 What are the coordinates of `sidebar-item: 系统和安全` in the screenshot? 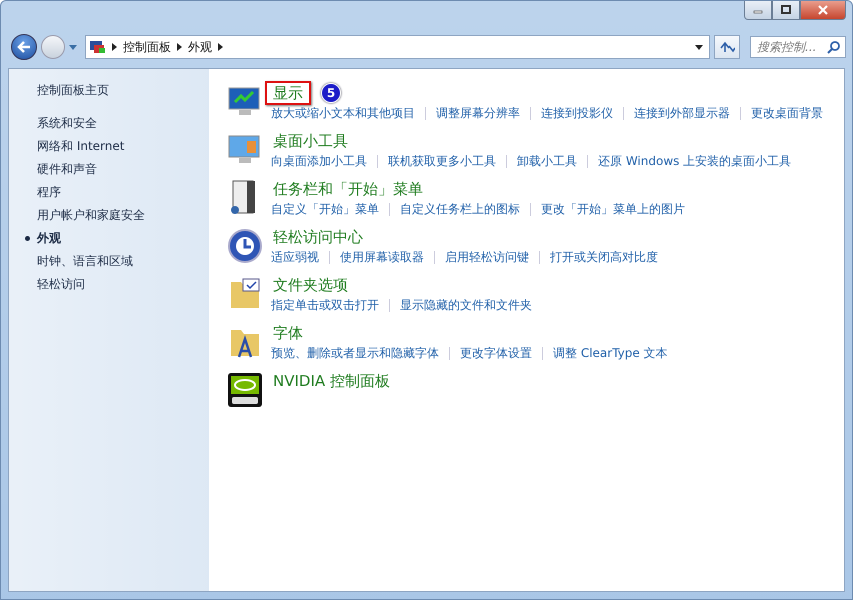 It's located at (58, 123).